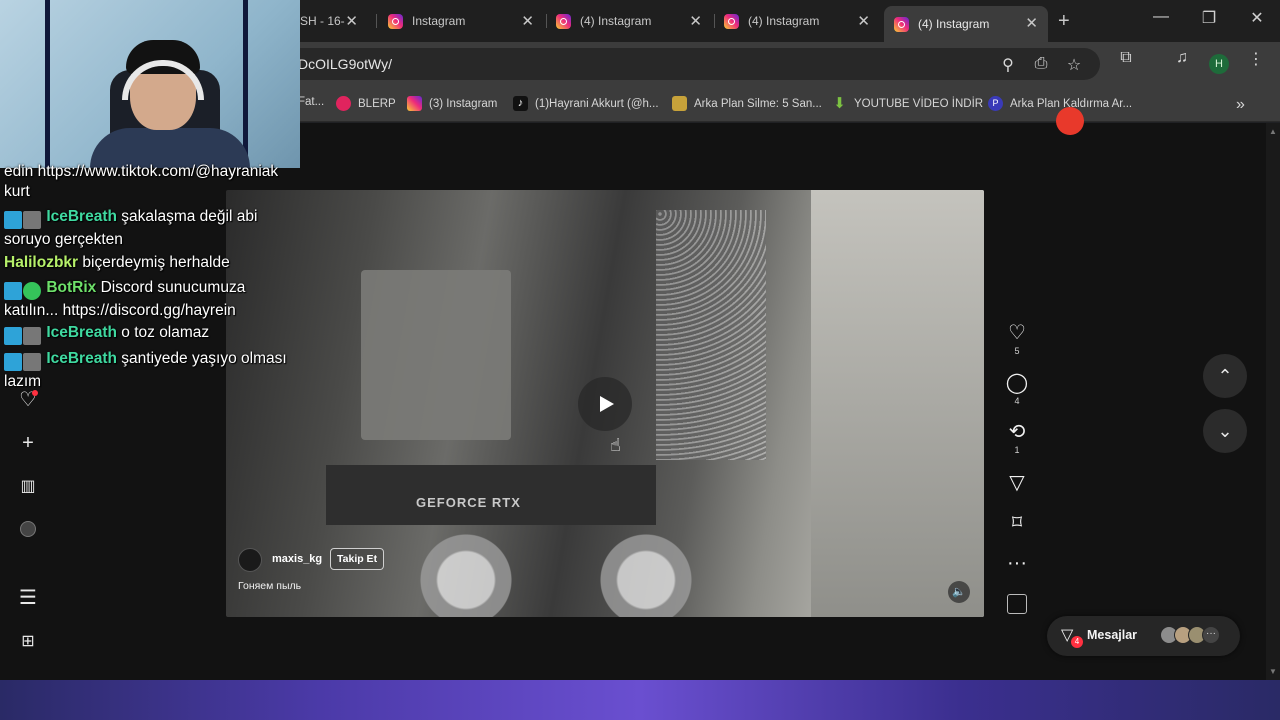 This screenshot has height=720, width=1280. Describe the element at coordinates (28, 443) in the screenshot. I see `create-plus-icon: +` at that location.